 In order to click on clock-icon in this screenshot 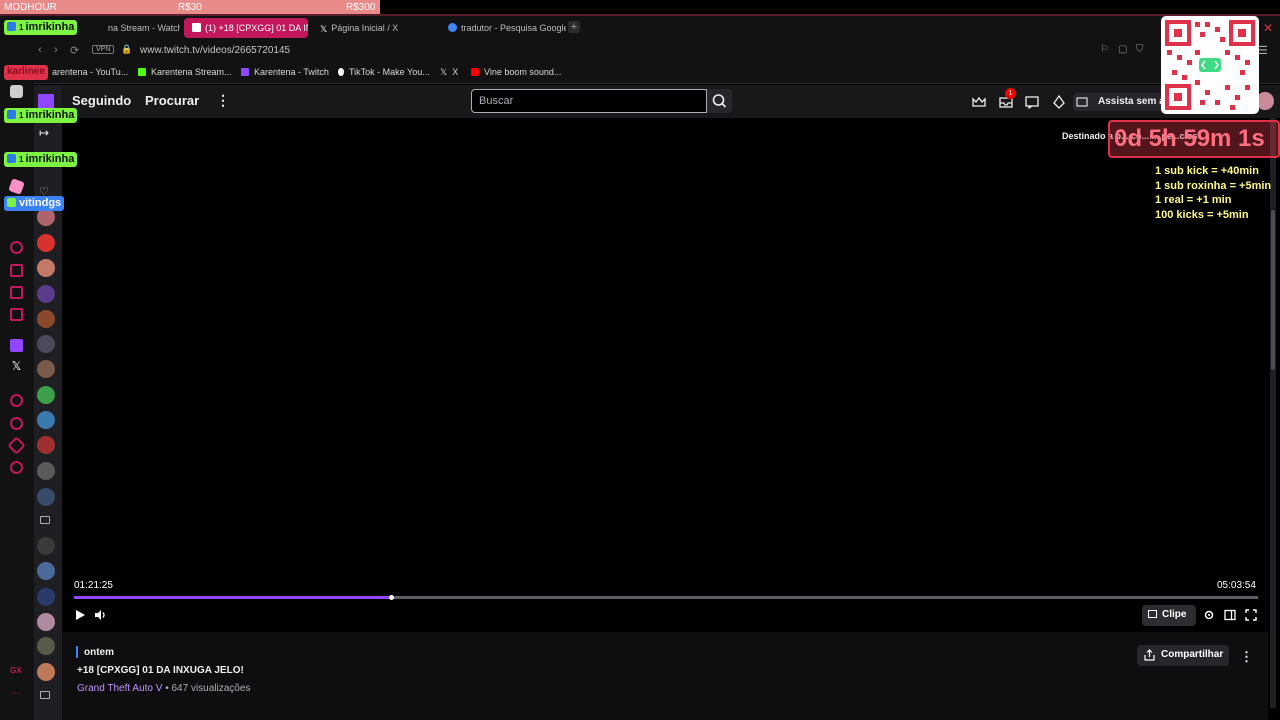, I will do `click(16, 423)`.